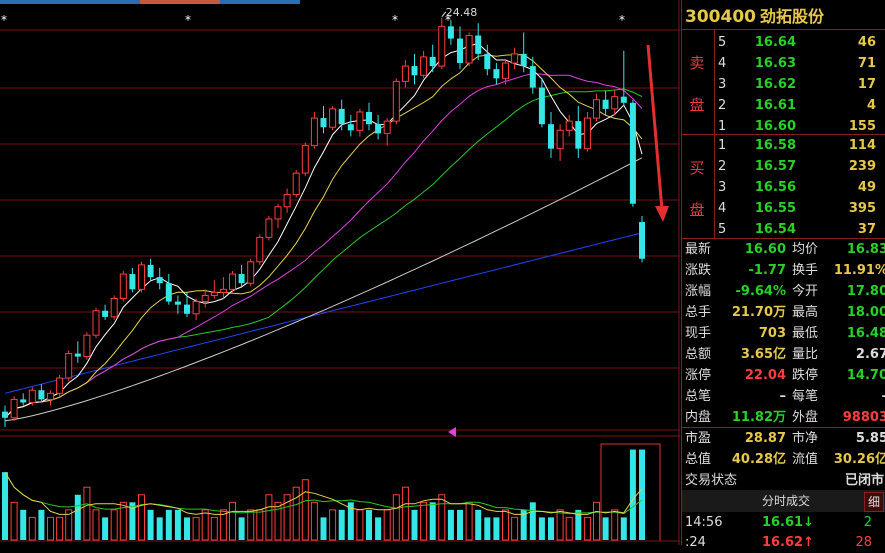 The width and height of the screenshot is (885, 553). I want to click on stat-label: 均价, so click(805, 249).